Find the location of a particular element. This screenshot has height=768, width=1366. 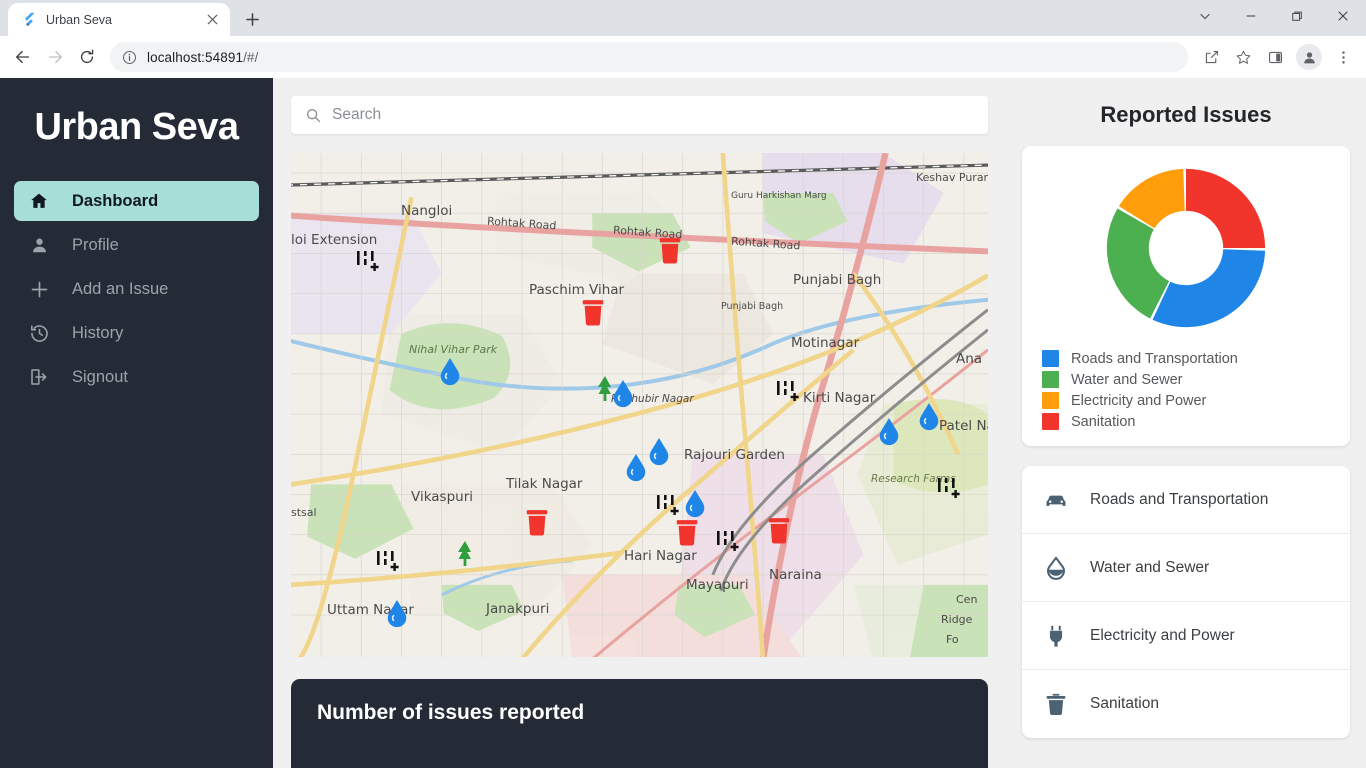

flutter-logo-icon is located at coordinates (29, 20).